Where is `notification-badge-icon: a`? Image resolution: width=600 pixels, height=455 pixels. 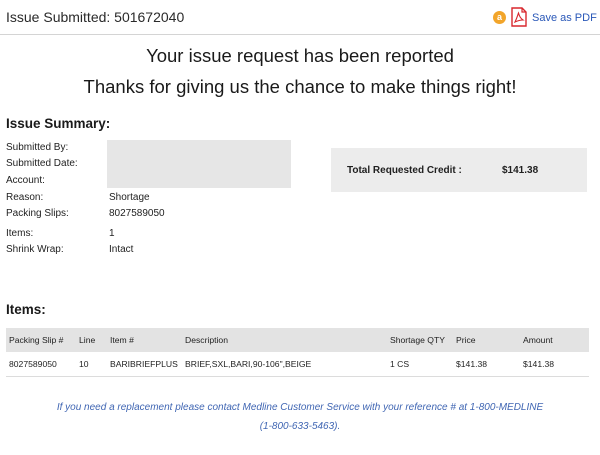 notification-badge-icon: a is located at coordinates (499, 17).